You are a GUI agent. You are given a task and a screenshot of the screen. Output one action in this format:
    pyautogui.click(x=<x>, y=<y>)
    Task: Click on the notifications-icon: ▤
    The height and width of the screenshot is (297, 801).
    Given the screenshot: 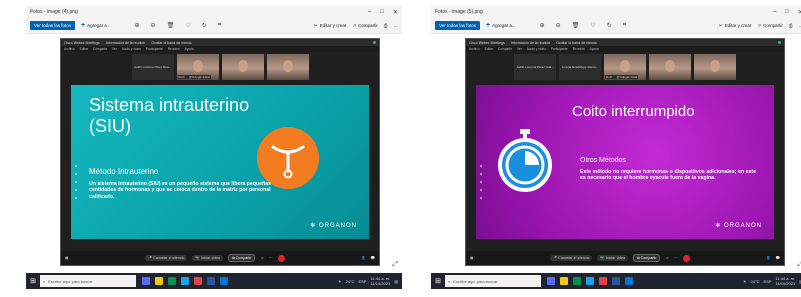 What is the action you would take?
    pyautogui.click(x=396, y=281)
    